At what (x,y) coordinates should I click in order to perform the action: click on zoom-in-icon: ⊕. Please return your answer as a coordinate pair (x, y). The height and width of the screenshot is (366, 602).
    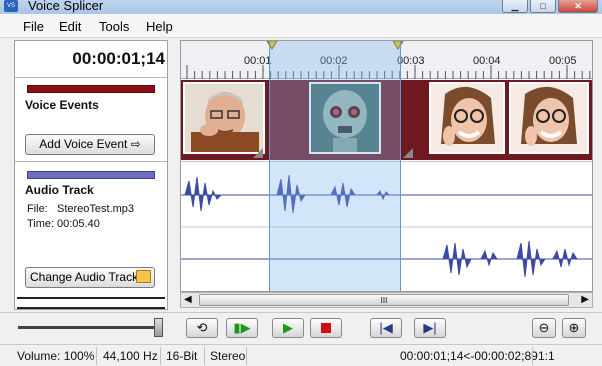
    Looking at the image, I should click on (574, 327).